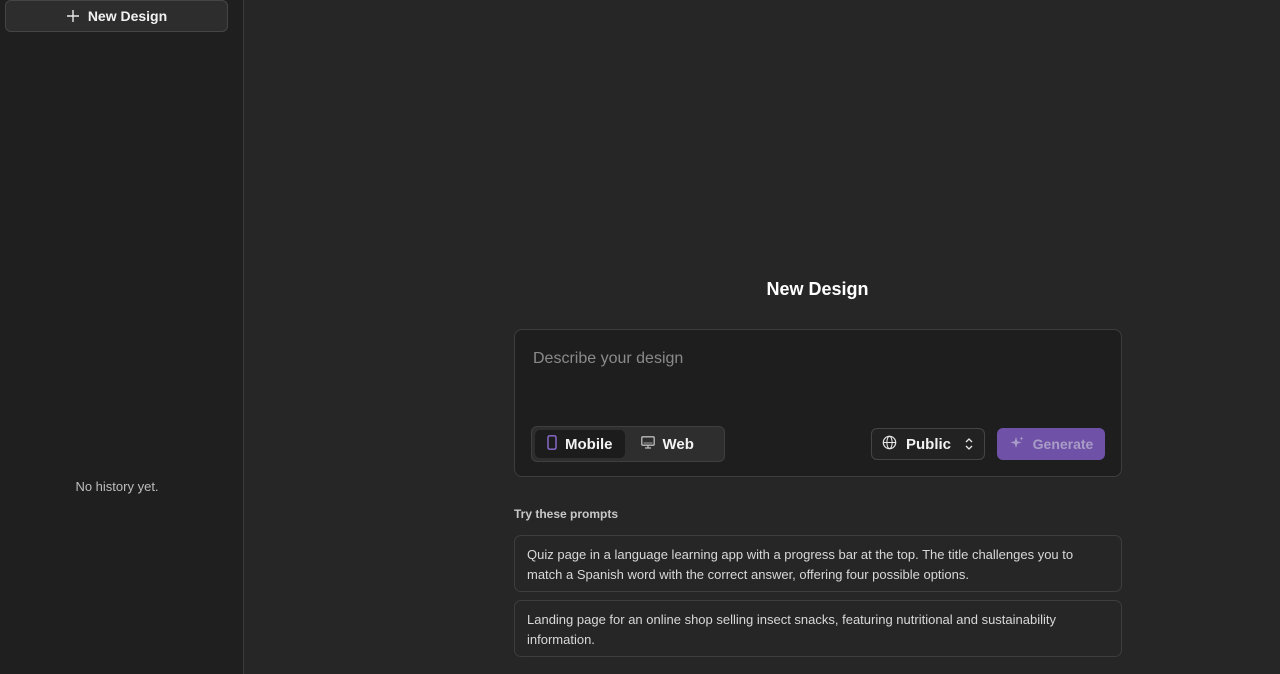 This screenshot has width=1280, height=674. What do you see at coordinates (117, 486) in the screenshot?
I see `empty-history-text: No history yet.` at bounding box center [117, 486].